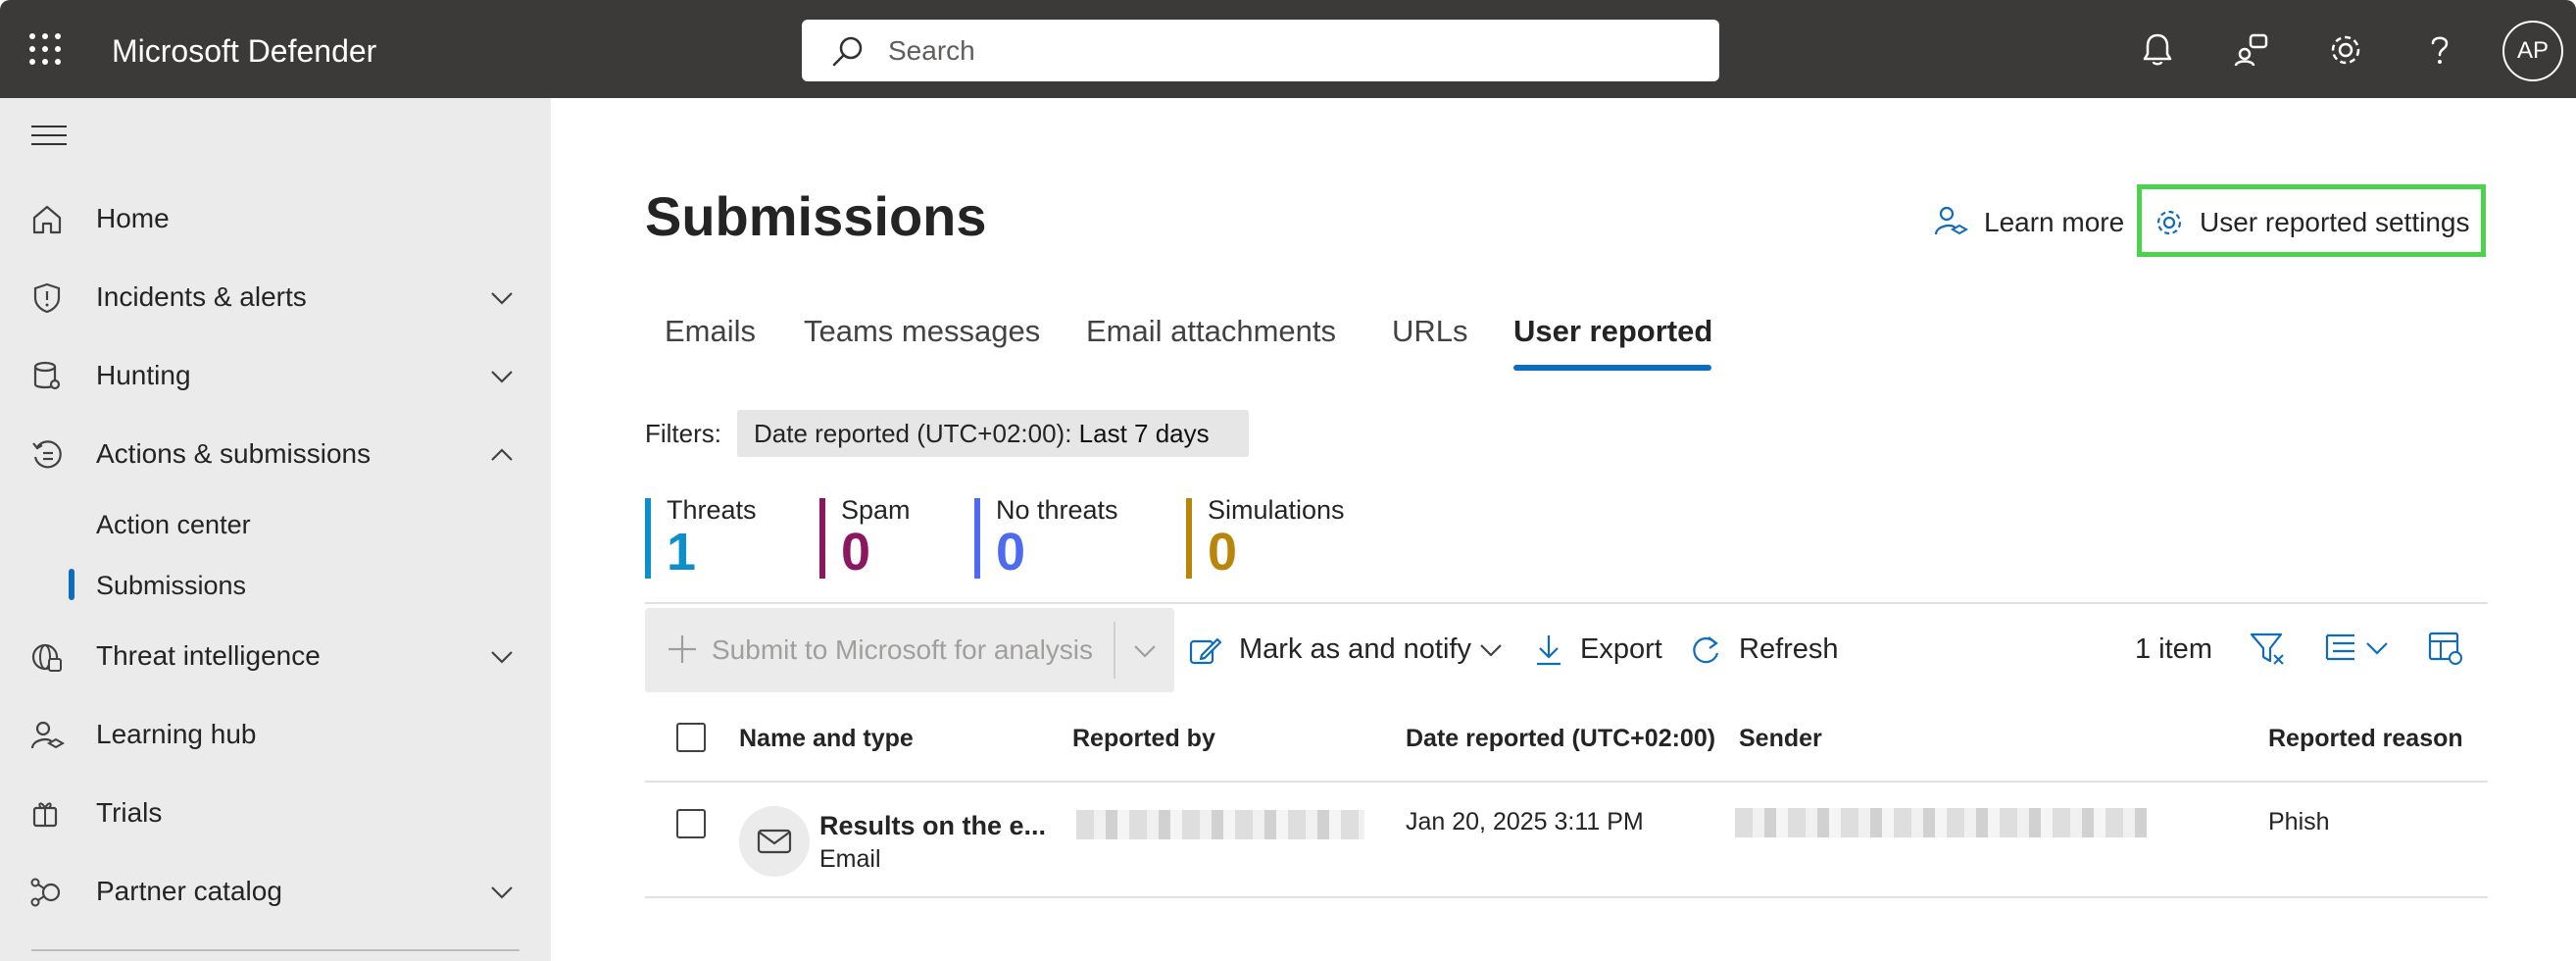  Describe the element at coordinates (47, 455) in the screenshot. I see `history-icon` at that location.